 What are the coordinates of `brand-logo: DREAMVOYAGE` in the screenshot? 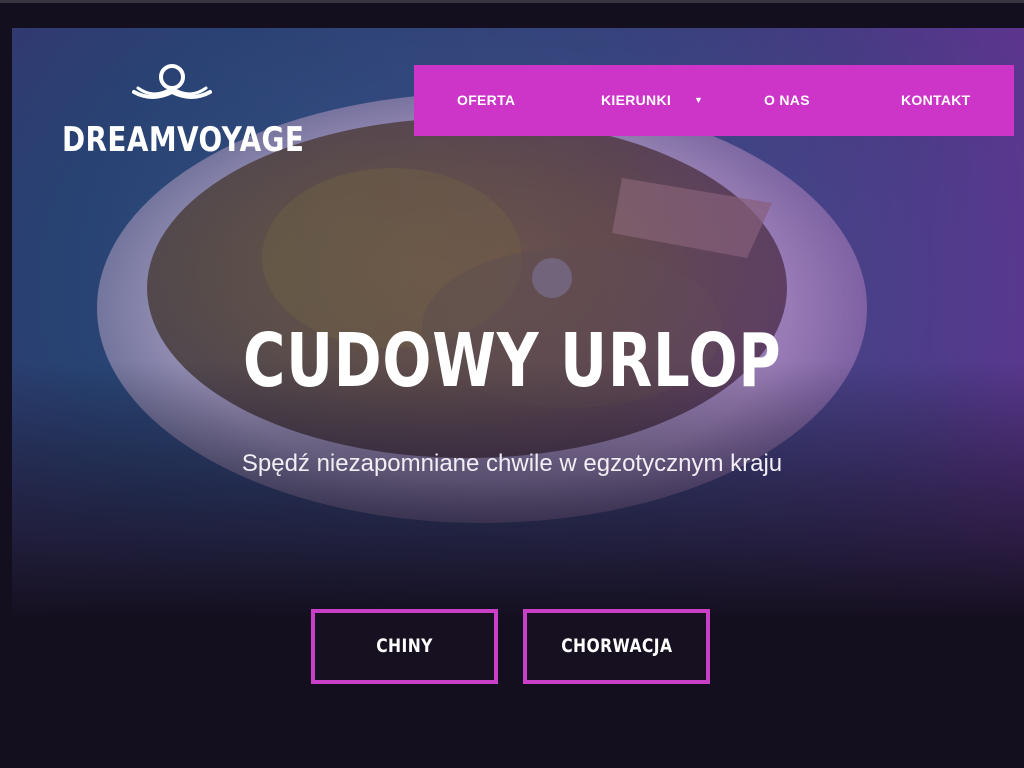 It's located at (183, 112).